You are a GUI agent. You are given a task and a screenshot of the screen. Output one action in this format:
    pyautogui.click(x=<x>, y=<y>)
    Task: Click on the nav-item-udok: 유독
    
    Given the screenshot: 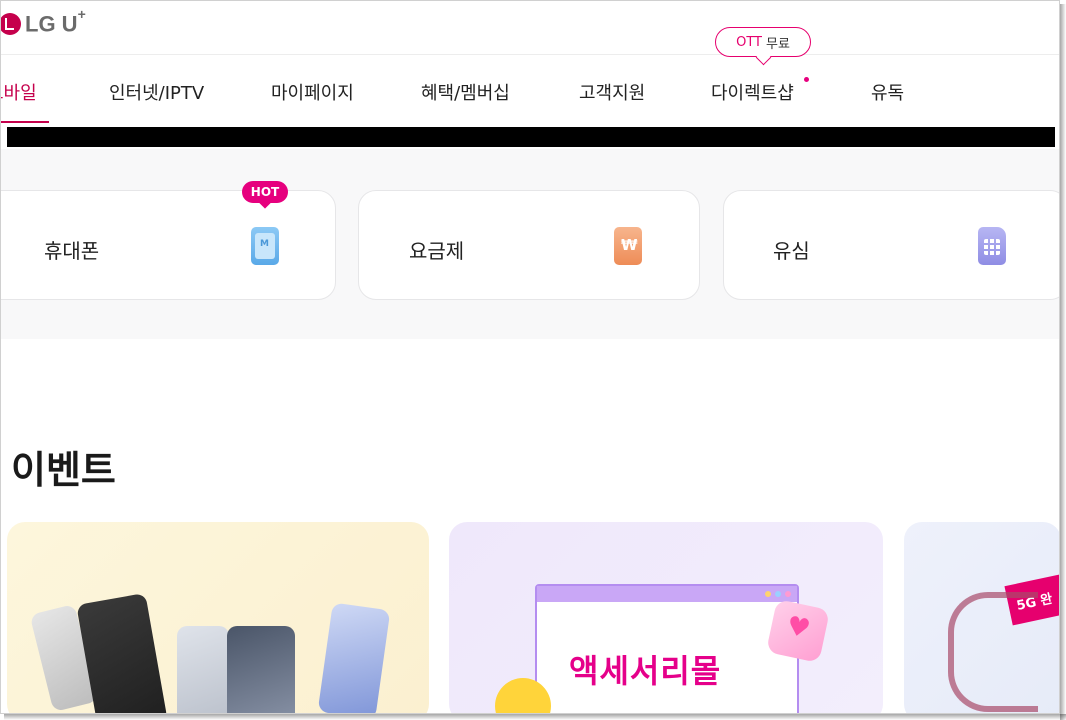 What is the action you would take?
    pyautogui.click(x=887, y=92)
    